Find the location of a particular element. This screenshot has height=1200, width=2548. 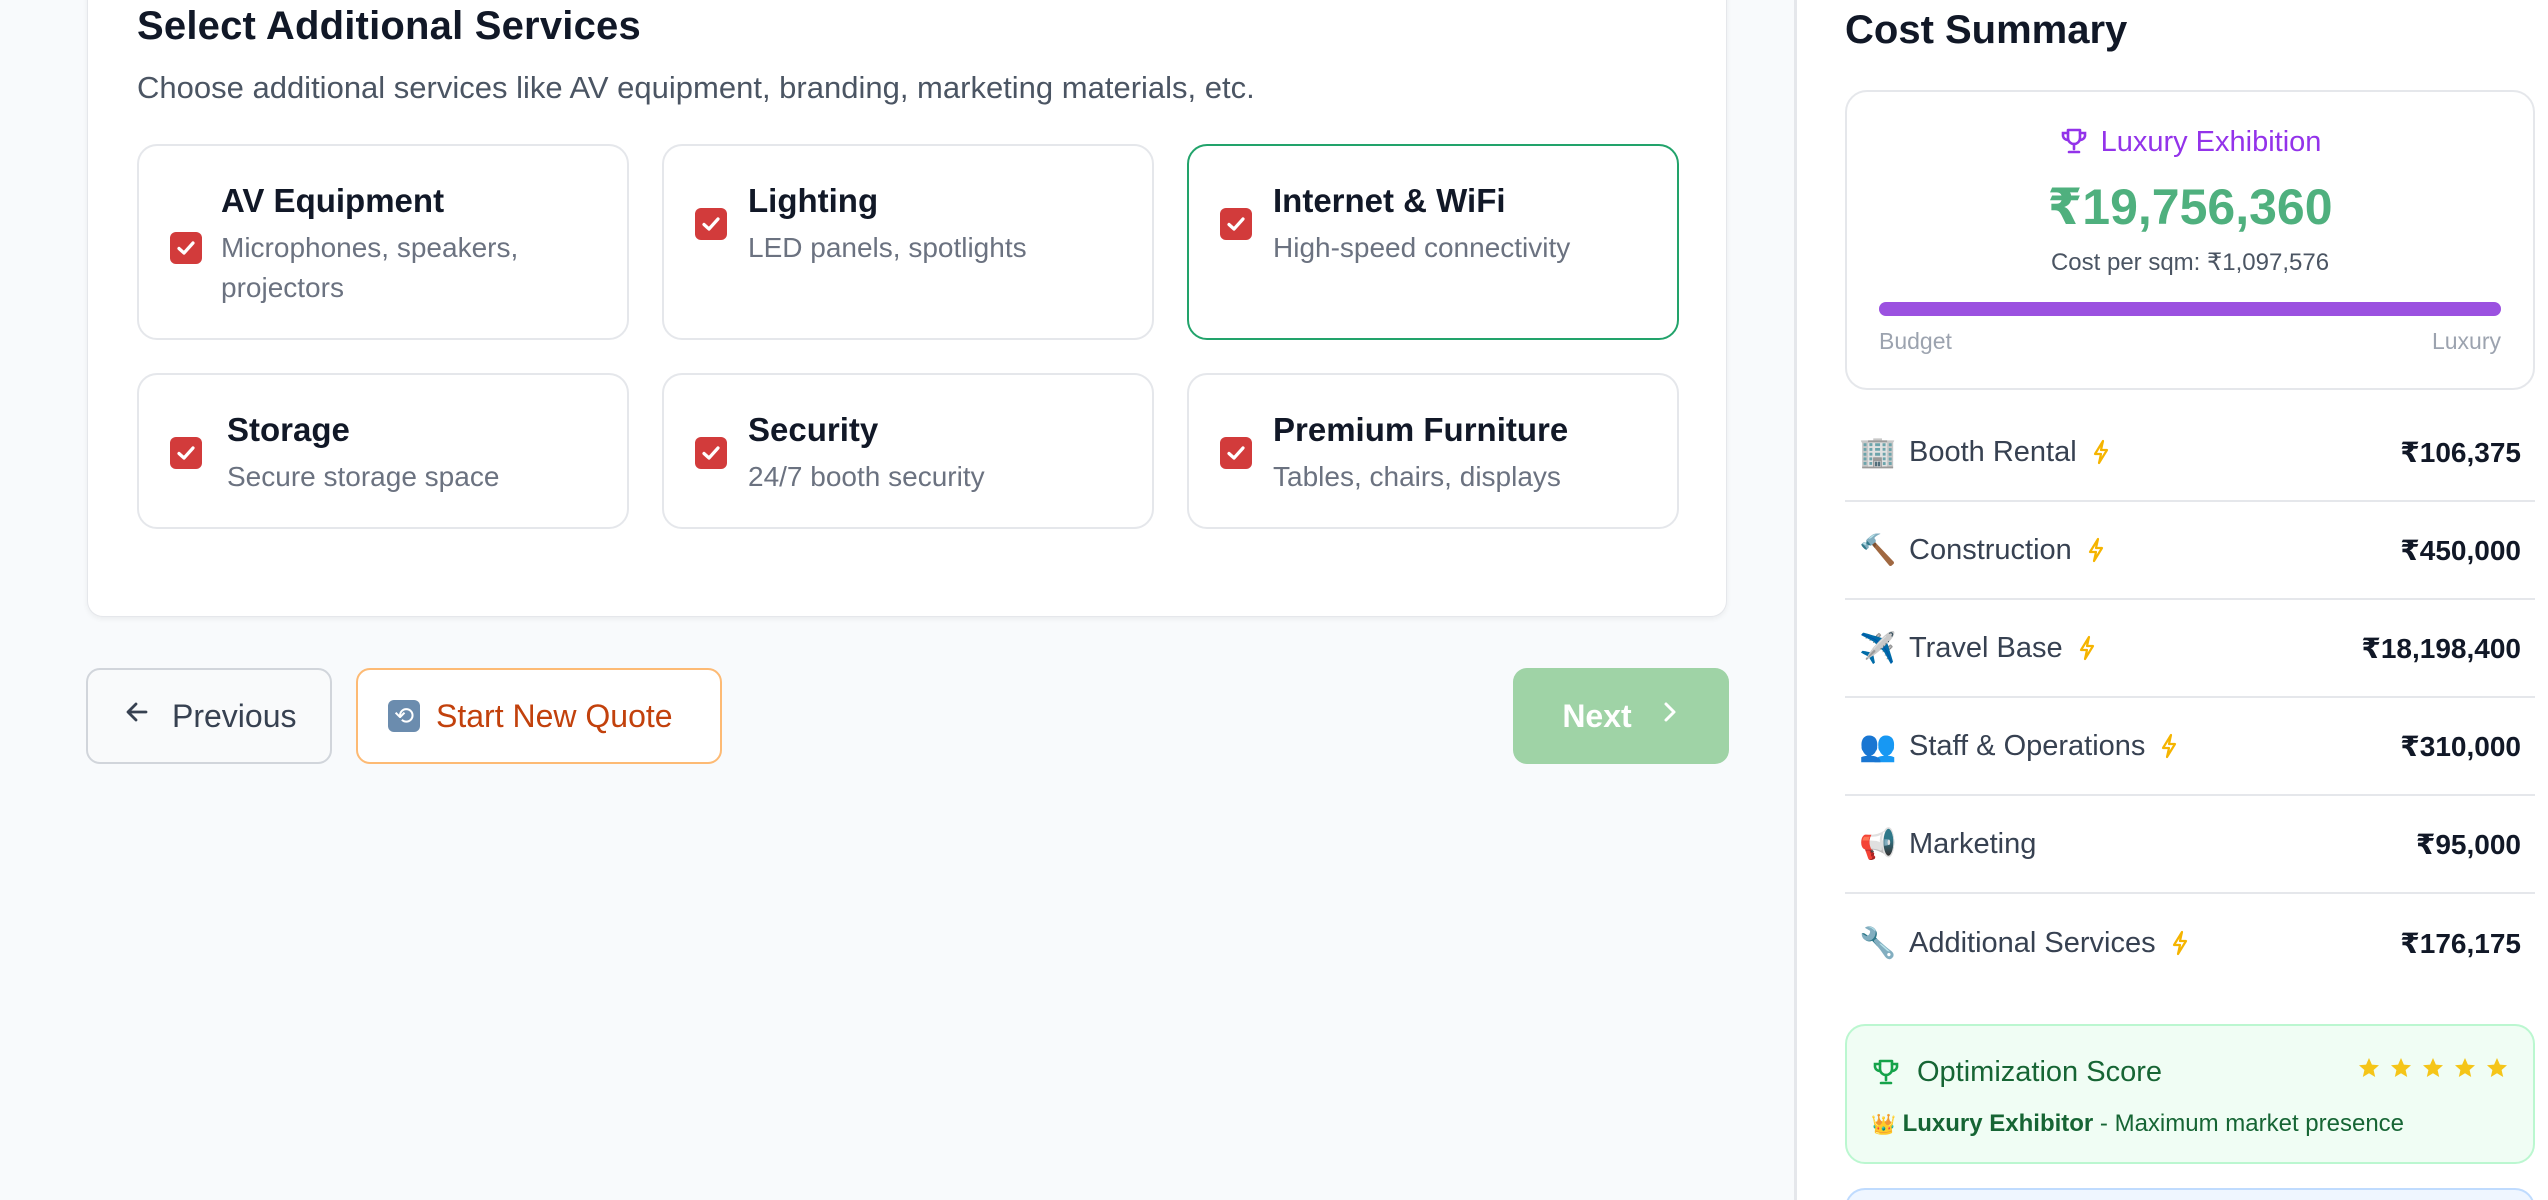

service-description: High-speed connectivity is located at coordinates (1422, 247).